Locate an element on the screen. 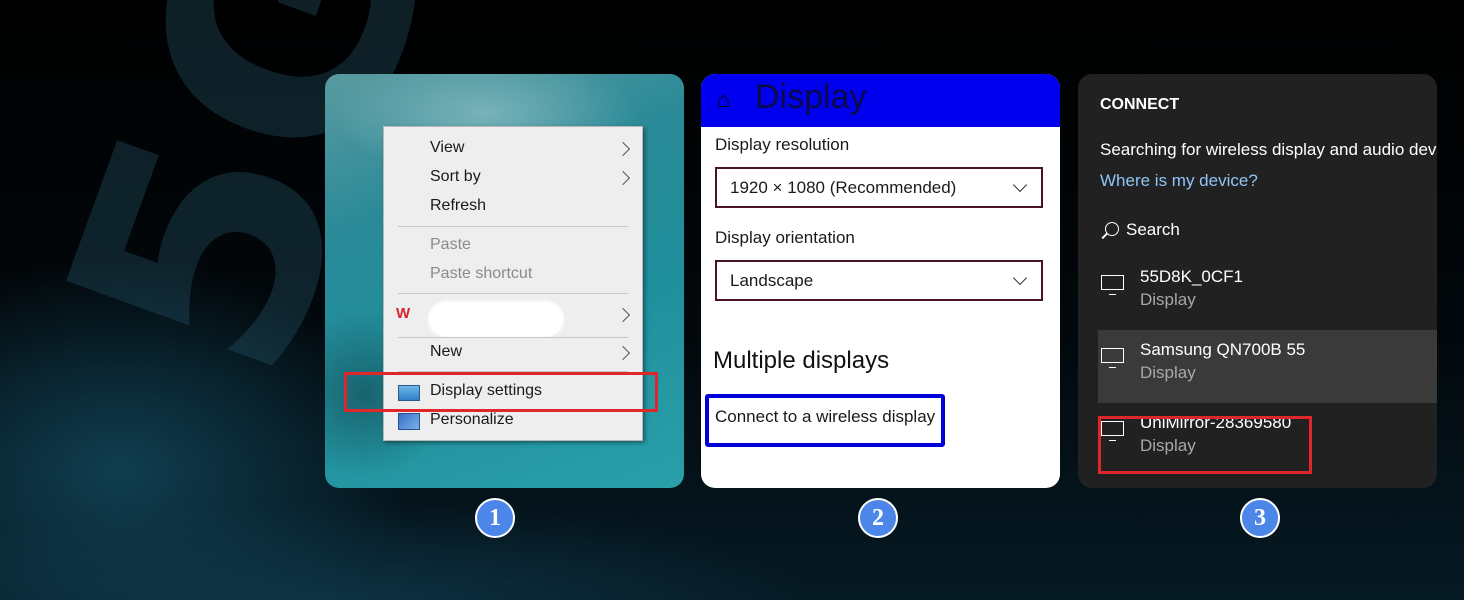  highlight-display-settings is located at coordinates (501, 392).